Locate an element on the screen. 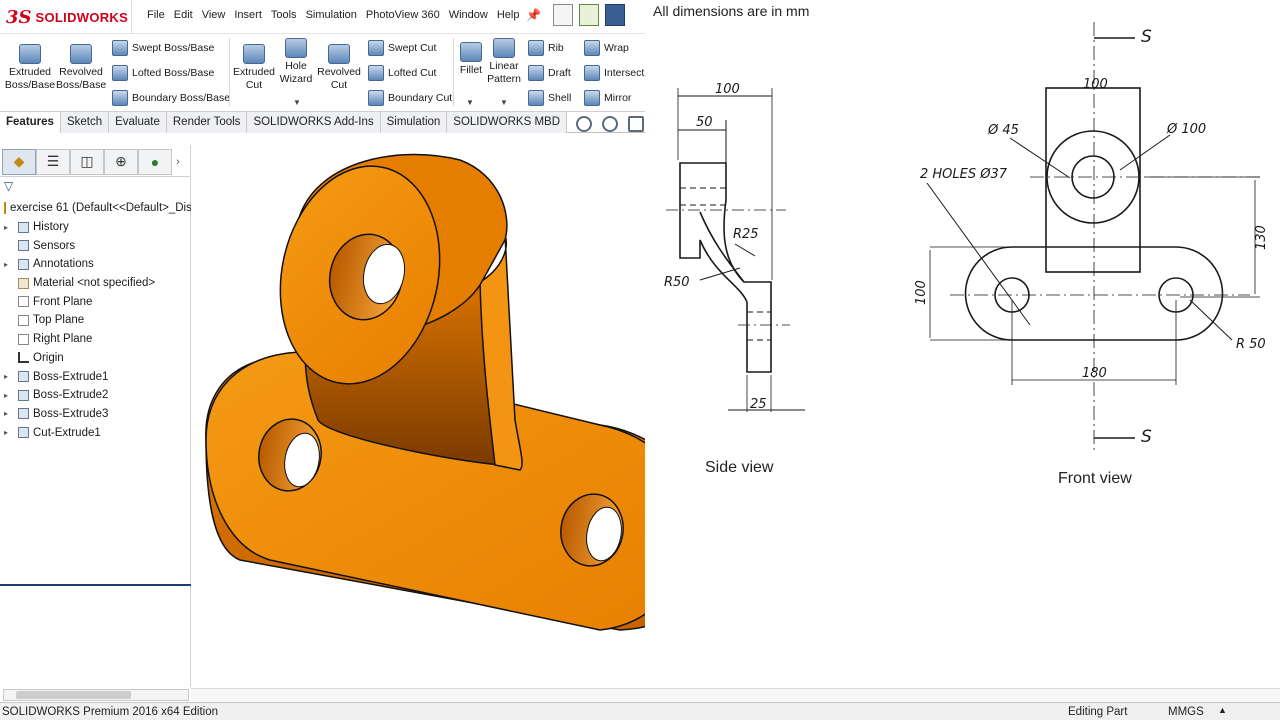 The image size is (1280, 720). tree-item-boss-extrude2: ▸ Boss-Extrude2 is located at coordinates (95, 395).